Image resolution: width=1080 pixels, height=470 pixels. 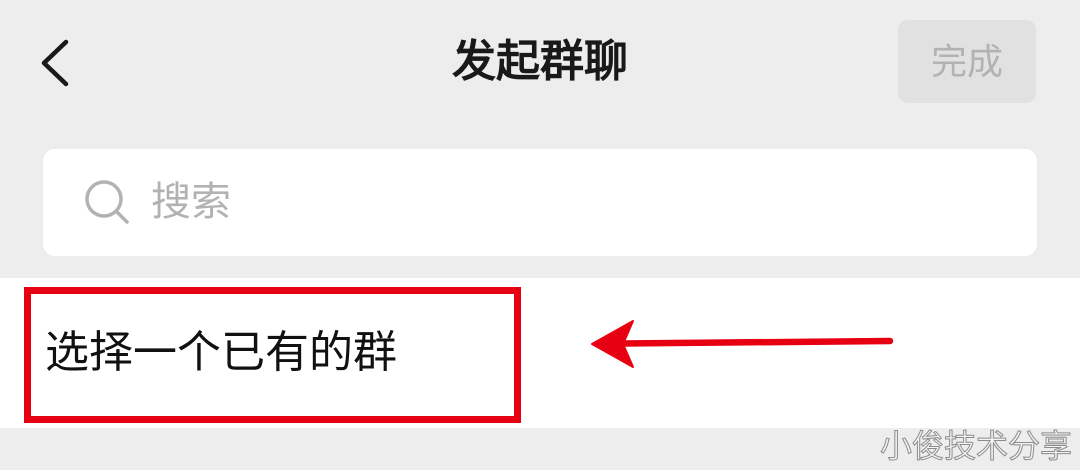 I want to click on watermark: 小俊技术分享, so click(x=975, y=446).